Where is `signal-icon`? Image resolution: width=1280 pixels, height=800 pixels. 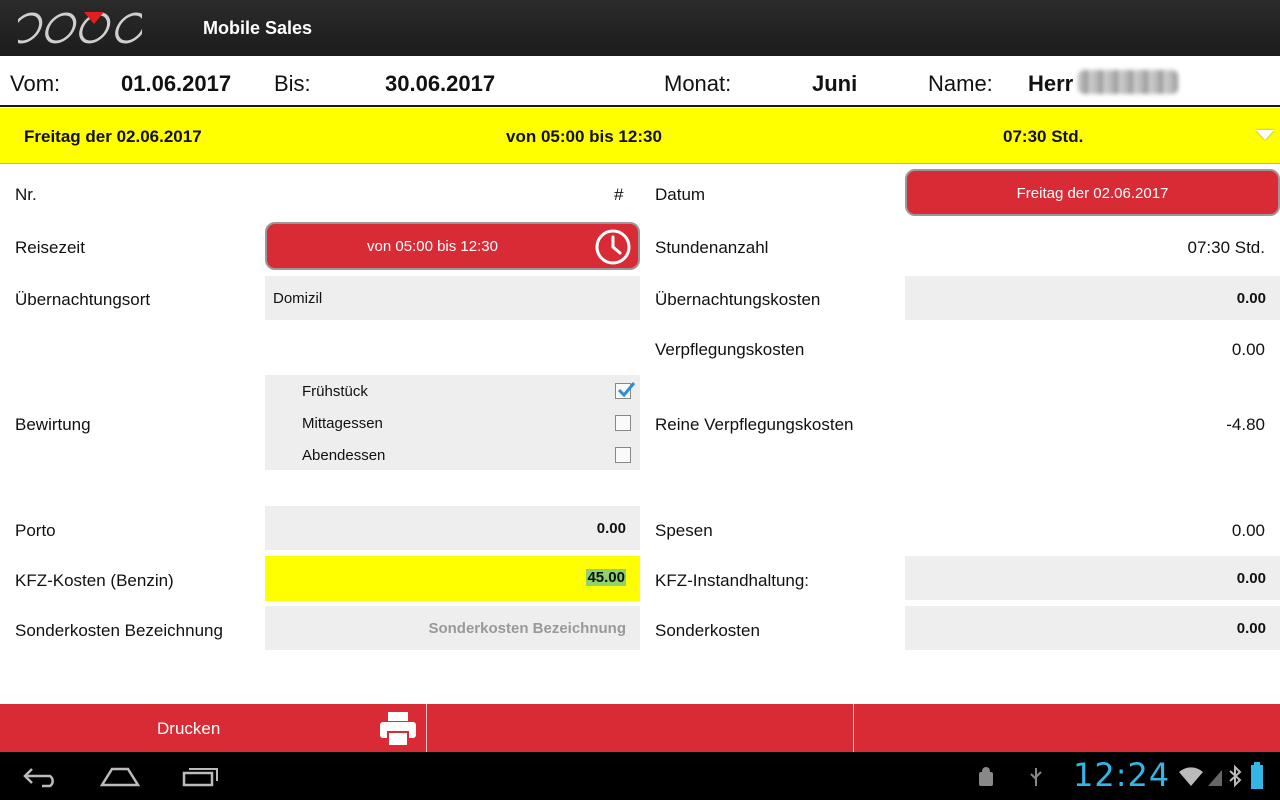 signal-icon is located at coordinates (1215, 778).